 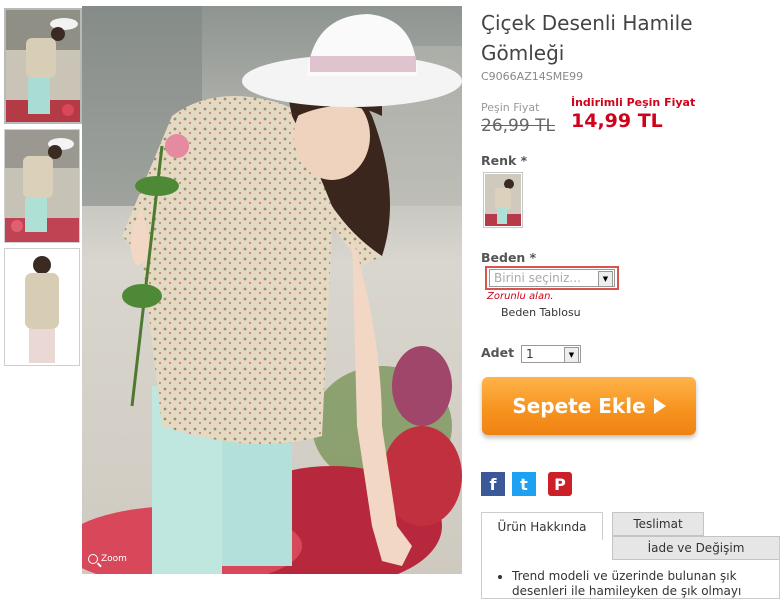 I want to click on facebook-icon: f, so click(x=493, y=484).